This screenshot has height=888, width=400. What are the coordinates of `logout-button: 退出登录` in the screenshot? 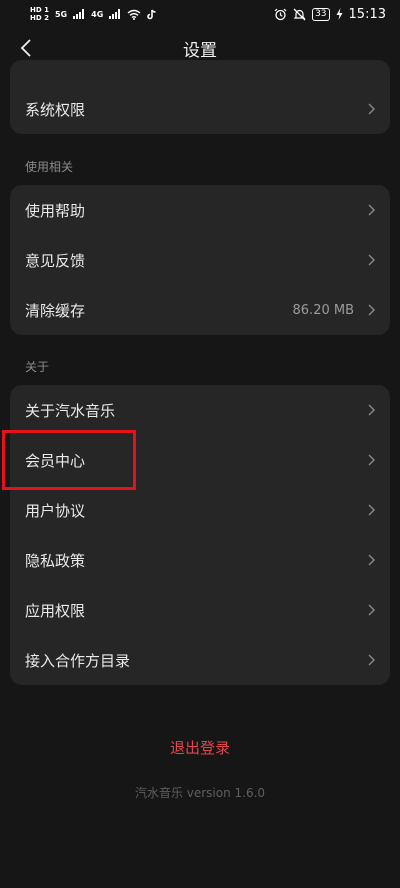 It's located at (200, 747).